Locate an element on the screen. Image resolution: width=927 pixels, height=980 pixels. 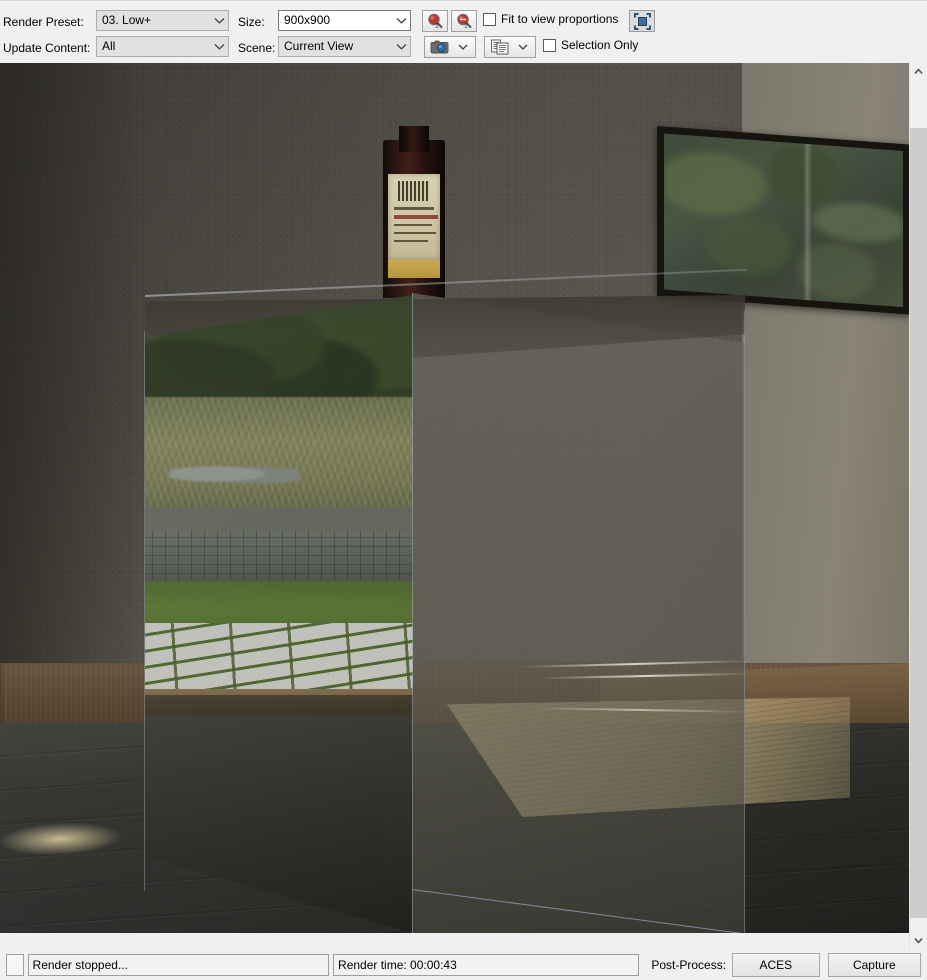
mirror-foliage-reflection is located at coordinates (783, 220).